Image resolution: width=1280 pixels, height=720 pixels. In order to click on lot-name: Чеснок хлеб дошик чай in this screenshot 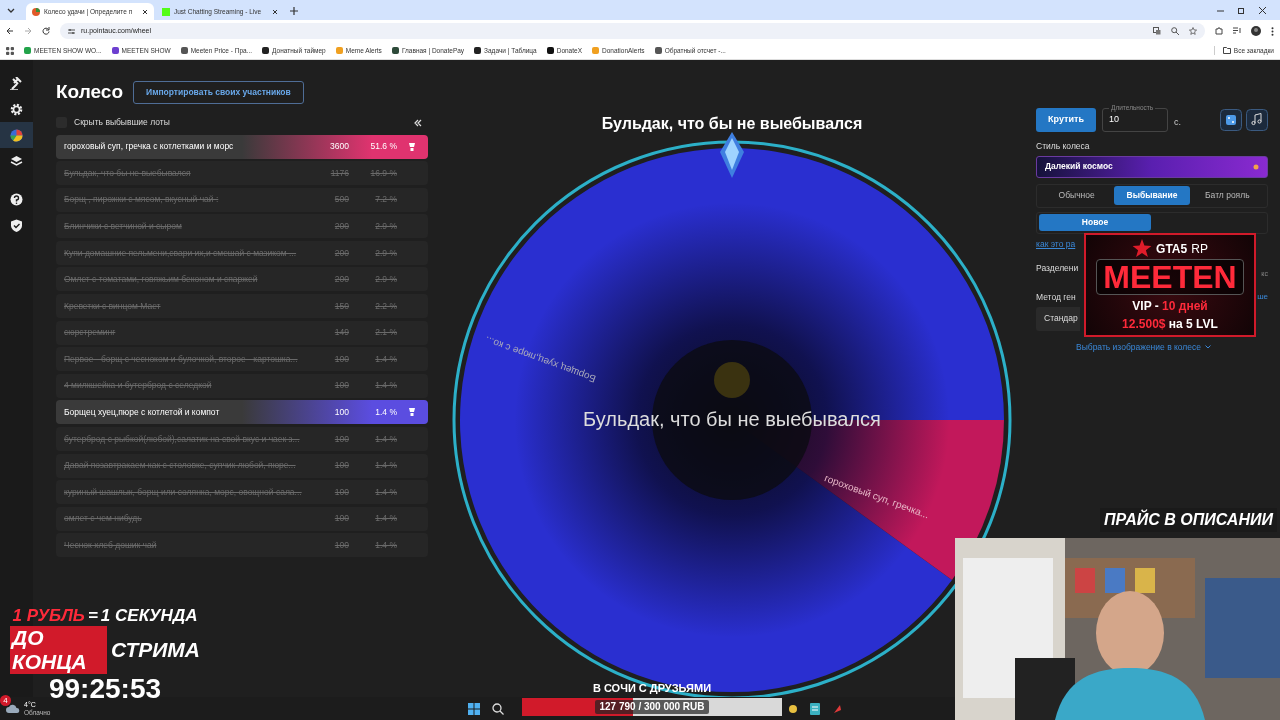, I will do `click(111, 545)`.